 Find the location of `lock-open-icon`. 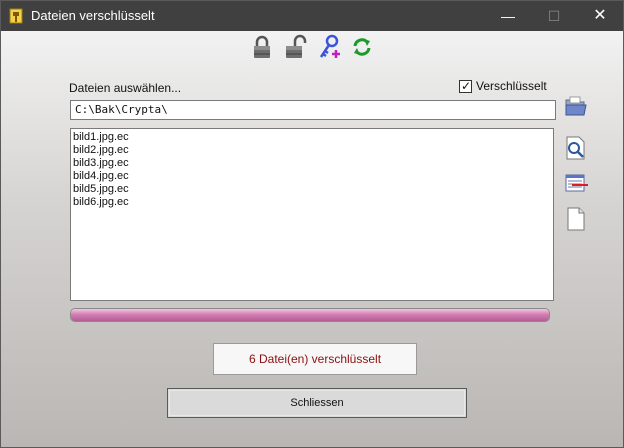

lock-open-icon is located at coordinates (296, 46).